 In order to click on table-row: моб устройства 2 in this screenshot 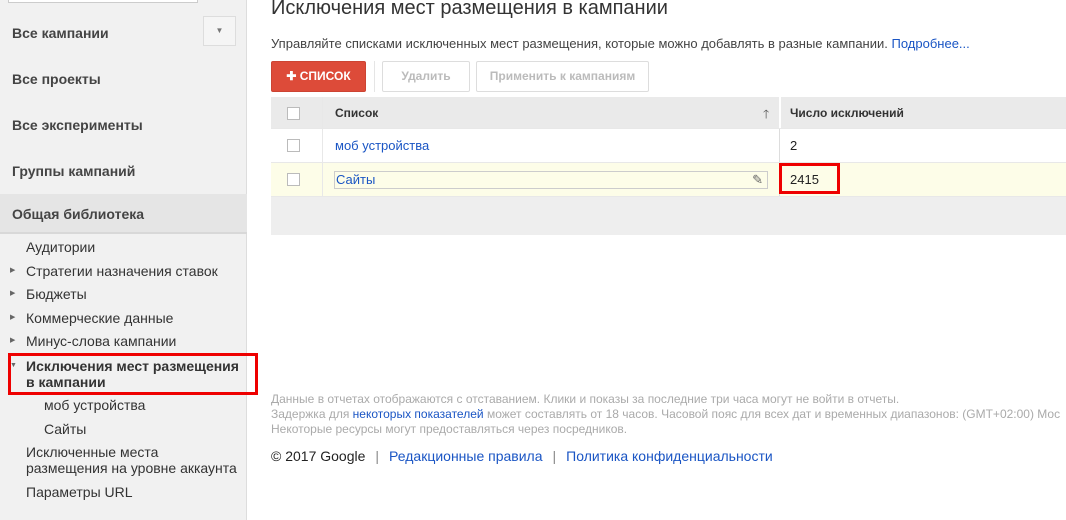, I will do `click(668, 146)`.